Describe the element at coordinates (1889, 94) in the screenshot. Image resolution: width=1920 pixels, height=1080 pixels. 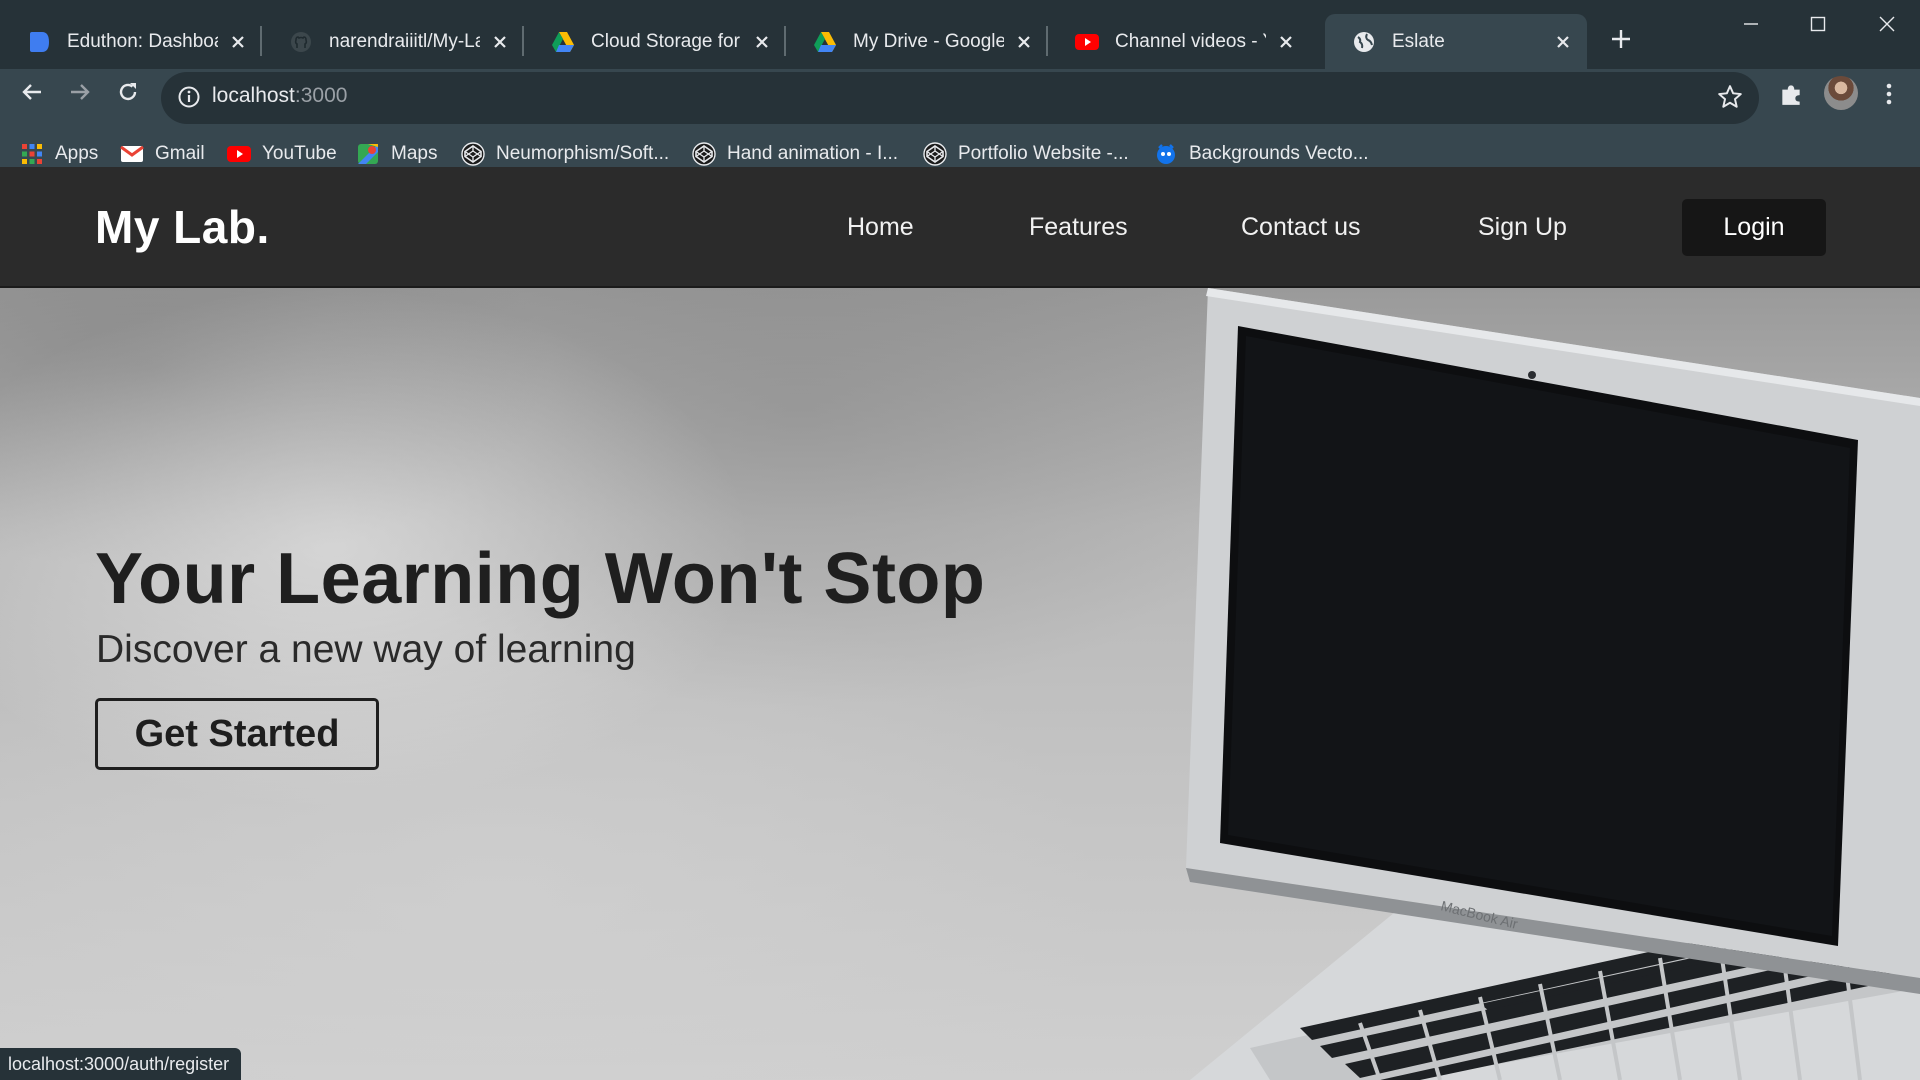
I see `kebab-menu-icon` at that location.